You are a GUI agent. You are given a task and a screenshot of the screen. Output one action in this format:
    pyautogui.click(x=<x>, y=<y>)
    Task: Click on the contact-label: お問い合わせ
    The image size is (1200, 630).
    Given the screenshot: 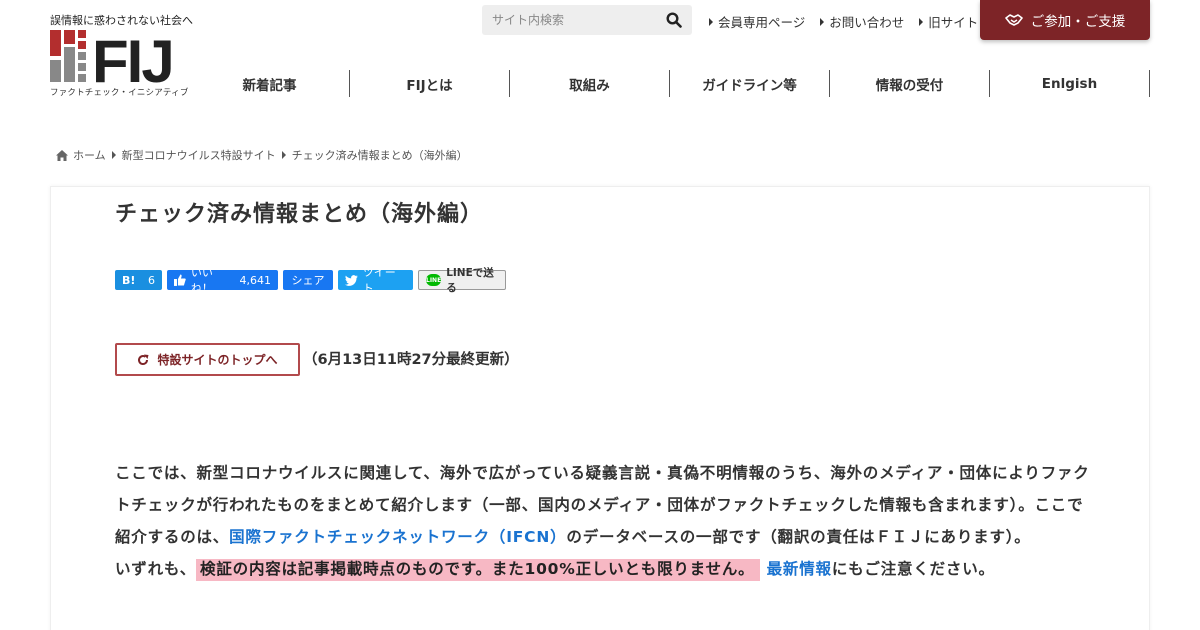 What is the action you would take?
    pyautogui.click(x=867, y=22)
    